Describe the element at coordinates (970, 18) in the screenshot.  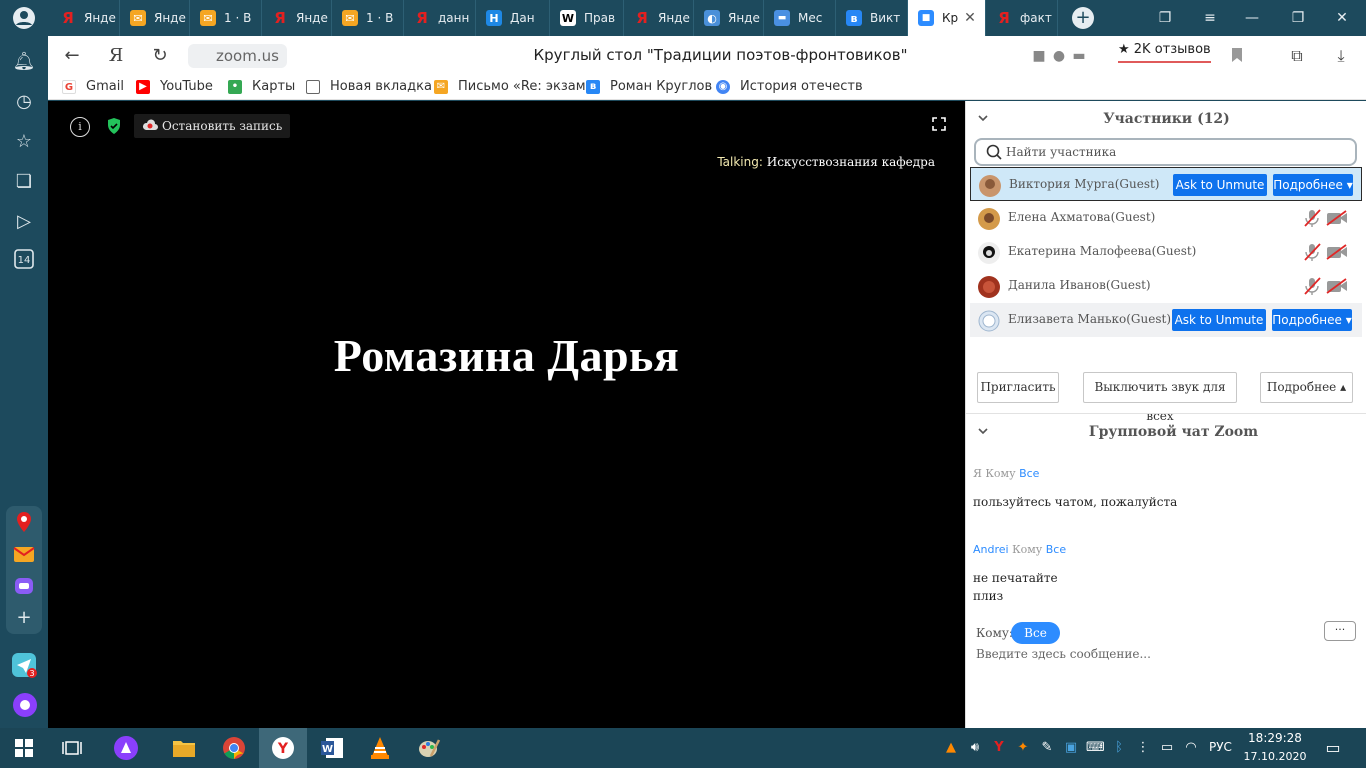
I see `close-tab-icon: ✕` at that location.